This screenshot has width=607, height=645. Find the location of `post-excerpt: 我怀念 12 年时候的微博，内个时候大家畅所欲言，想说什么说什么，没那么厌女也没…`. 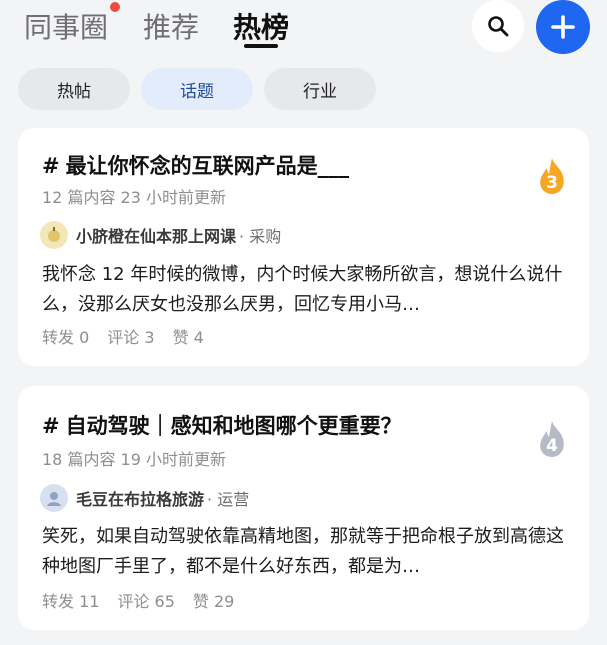

post-excerpt: 我怀念 12 年时候的微博，内个时候大家畅所欲言，想说什么说什么，没那么厌女也没… is located at coordinates (307, 290).